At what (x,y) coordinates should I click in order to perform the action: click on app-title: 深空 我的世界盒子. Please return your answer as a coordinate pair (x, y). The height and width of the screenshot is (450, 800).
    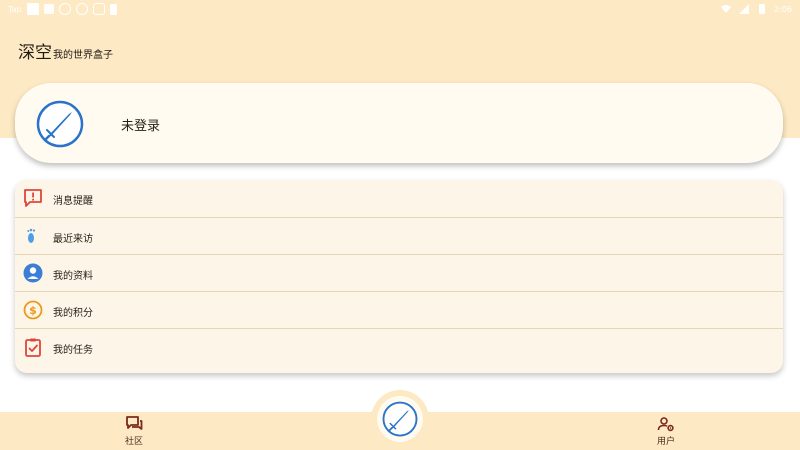
    Looking at the image, I should click on (65, 50).